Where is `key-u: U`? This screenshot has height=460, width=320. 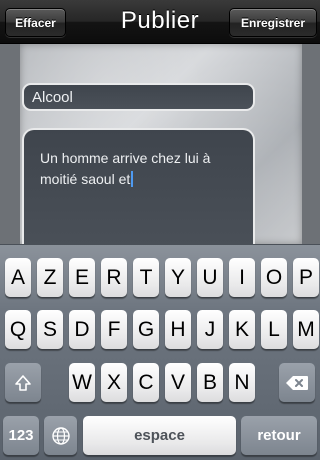 key-u: U is located at coordinates (210, 277).